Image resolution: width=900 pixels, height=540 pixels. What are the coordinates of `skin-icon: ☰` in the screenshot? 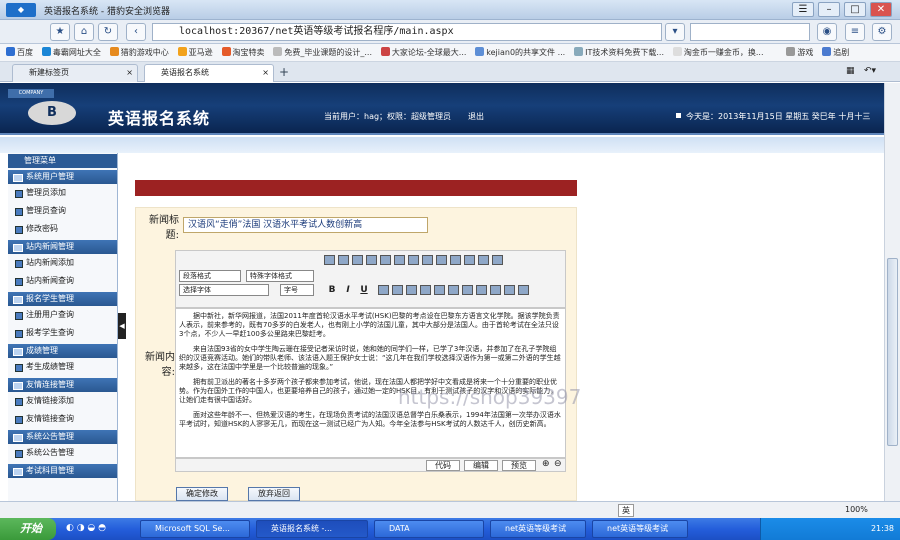 It's located at (803, 9).